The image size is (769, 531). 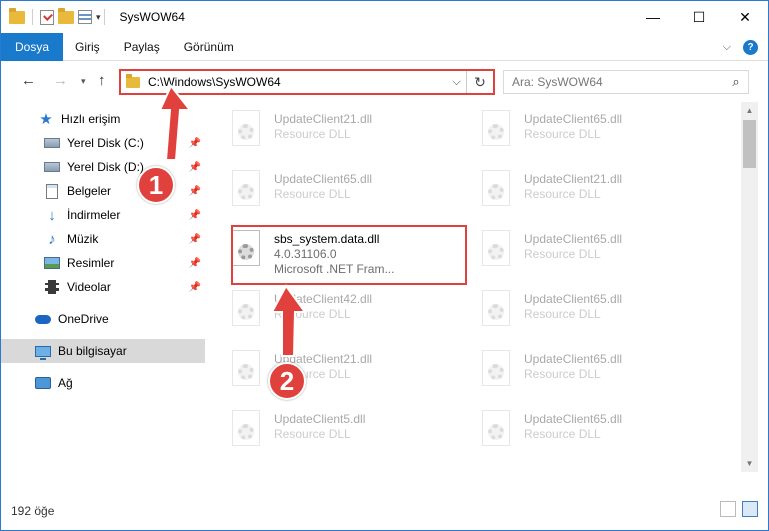 I want to click on sidebar-item-pictures: Resimler 📌, so click(x=103, y=263).